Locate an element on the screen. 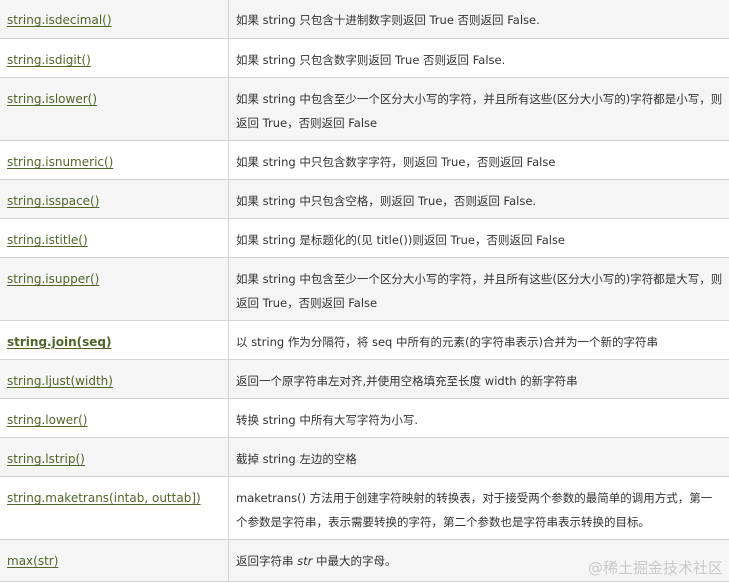  description-param: str is located at coordinates (305, 561).